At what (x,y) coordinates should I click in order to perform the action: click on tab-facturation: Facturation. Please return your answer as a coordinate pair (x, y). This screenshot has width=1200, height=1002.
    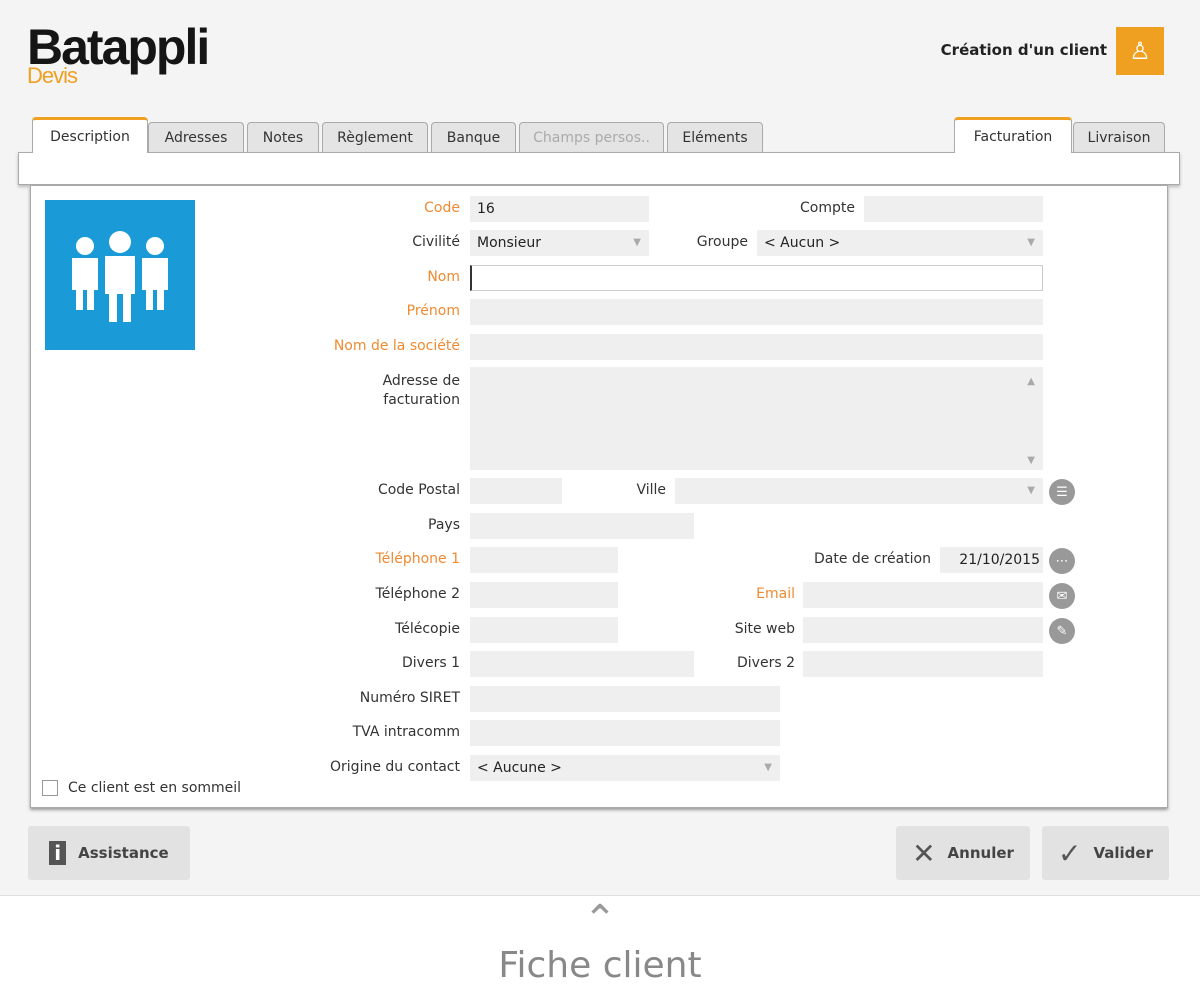
    Looking at the image, I should click on (1013, 135).